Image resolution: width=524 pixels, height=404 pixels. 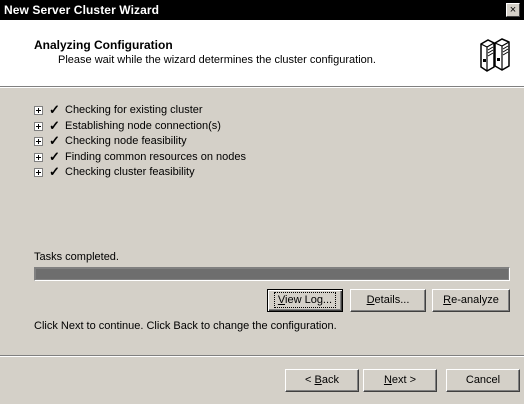 What do you see at coordinates (126, 141) in the screenshot?
I see `task-label: Checking node feasibility` at bounding box center [126, 141].